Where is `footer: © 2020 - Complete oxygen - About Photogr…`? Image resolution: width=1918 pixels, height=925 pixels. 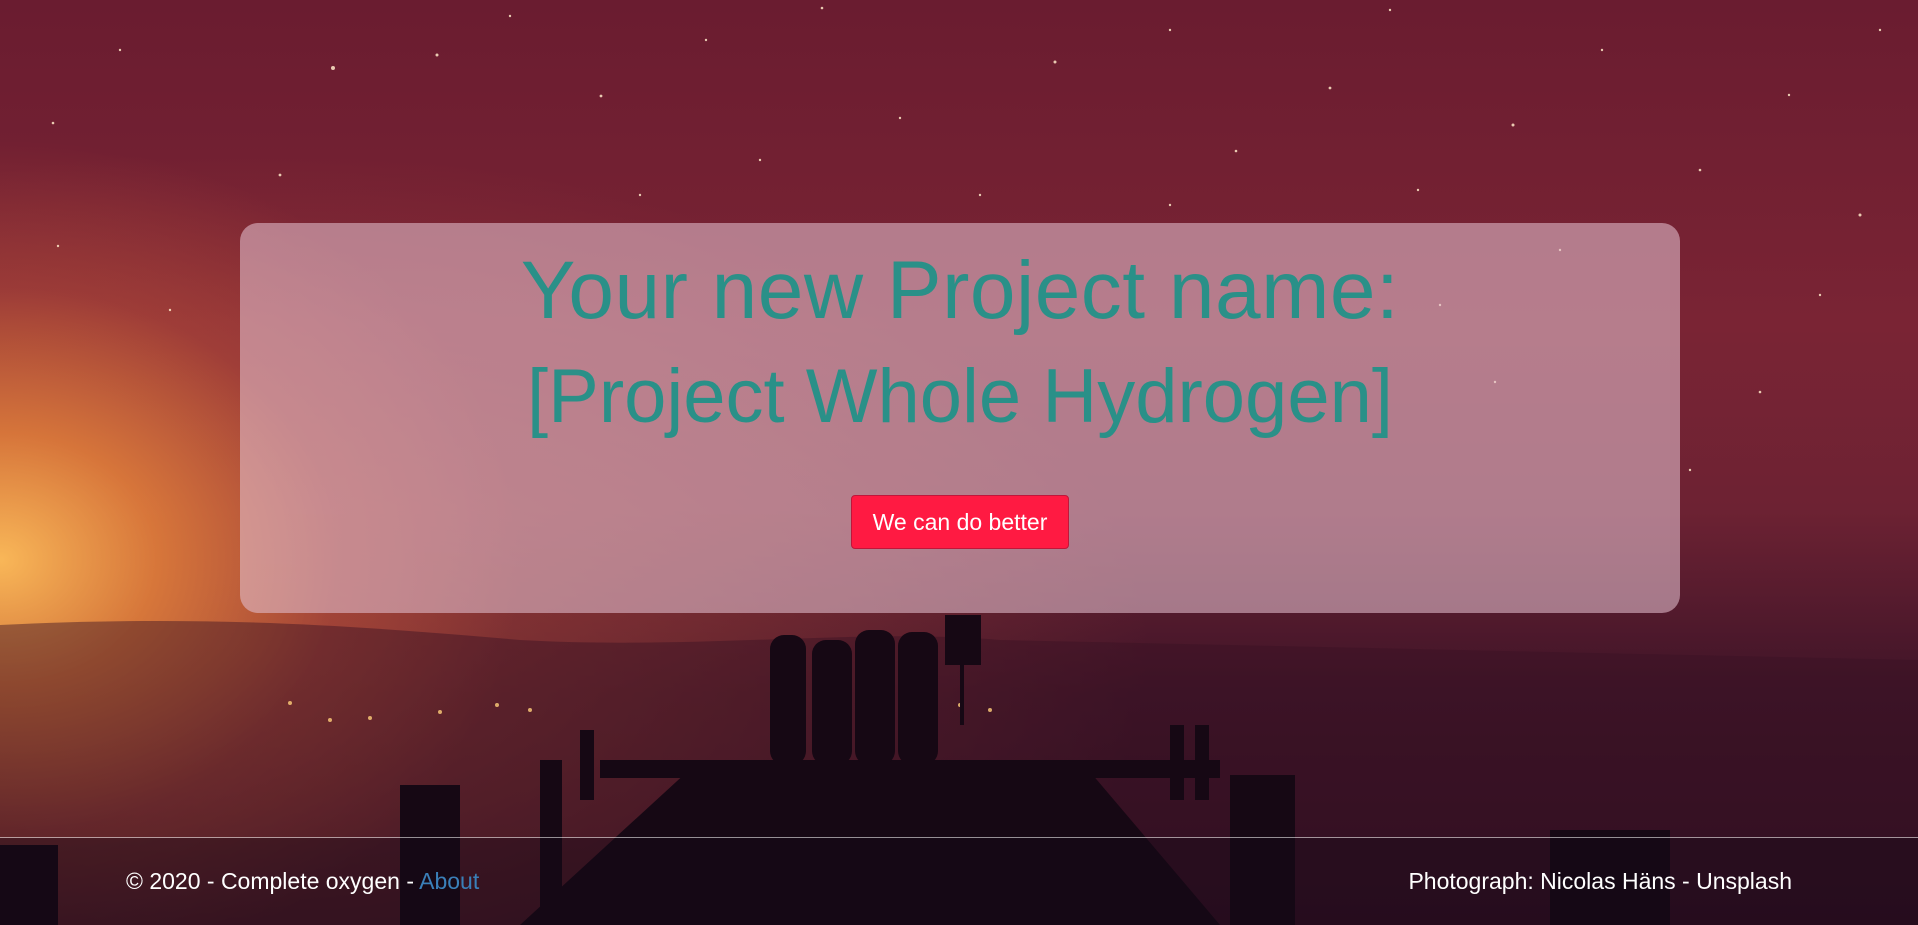
footer: © 2020 - Complete oxygen - About Photogr… is located at coordinates (959, 881).